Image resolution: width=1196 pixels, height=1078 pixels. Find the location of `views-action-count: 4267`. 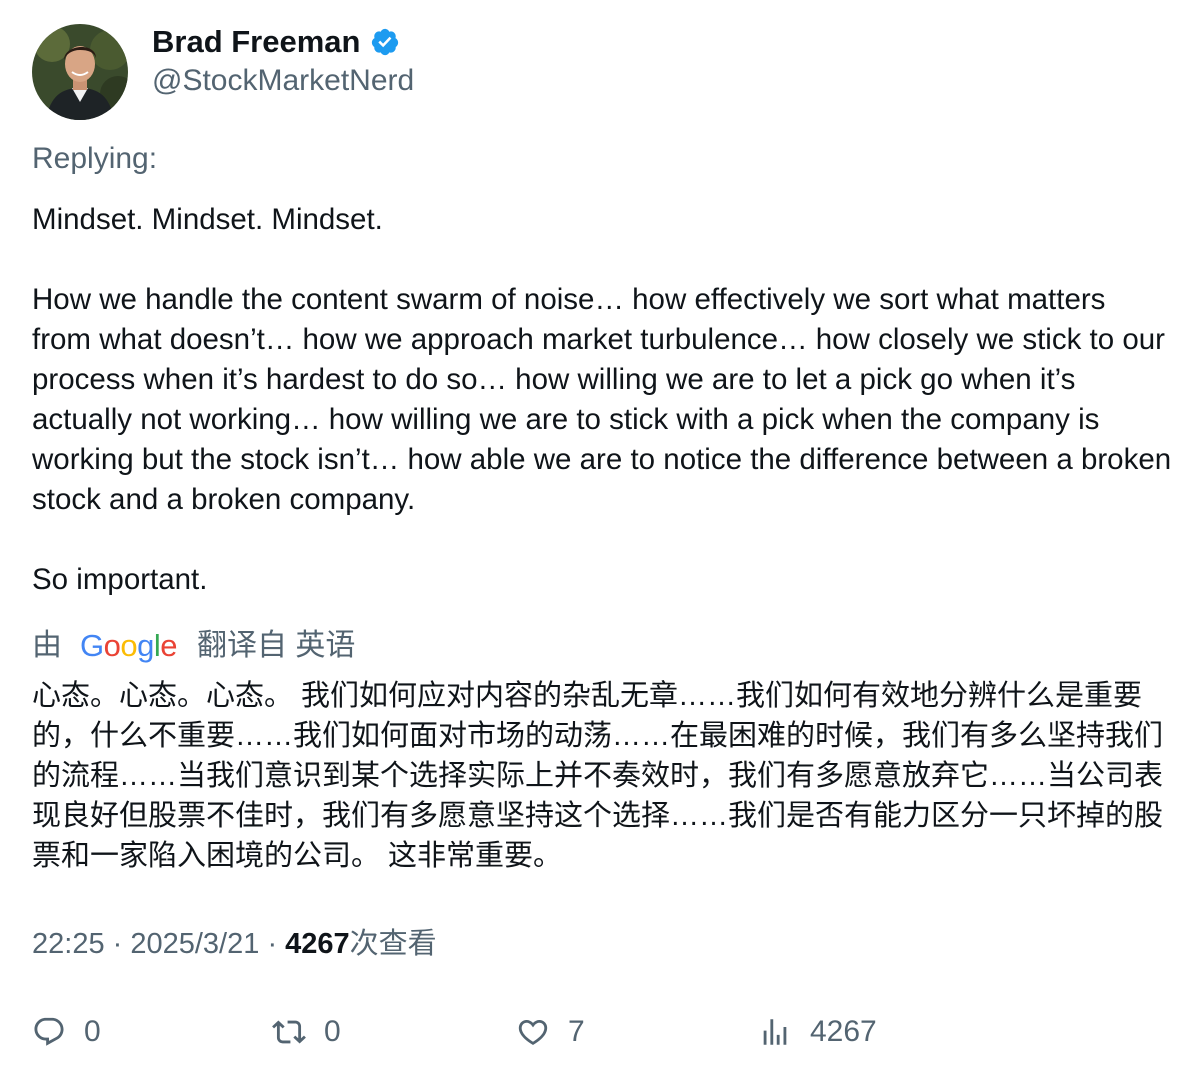

views-action-count: 4267 is located at coordinates (843, 1031).